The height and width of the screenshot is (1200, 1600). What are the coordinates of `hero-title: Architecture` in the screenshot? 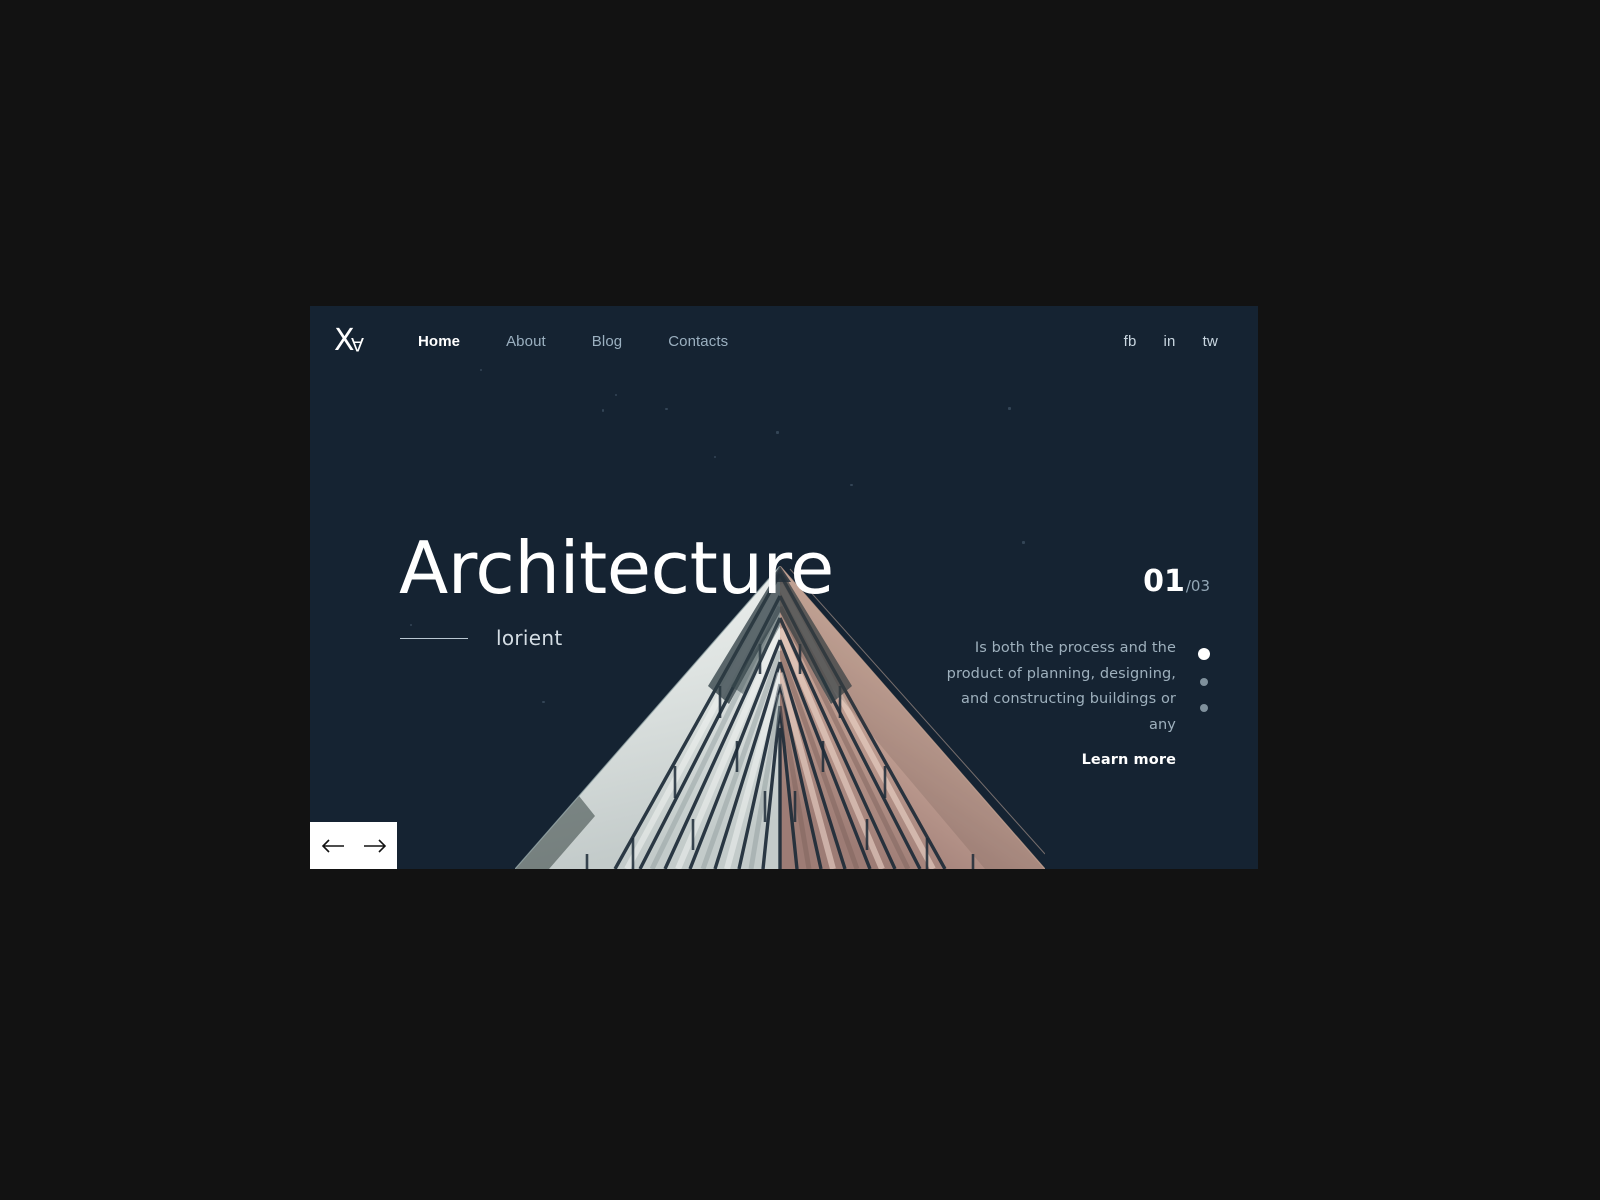 It's located at (616, 568).